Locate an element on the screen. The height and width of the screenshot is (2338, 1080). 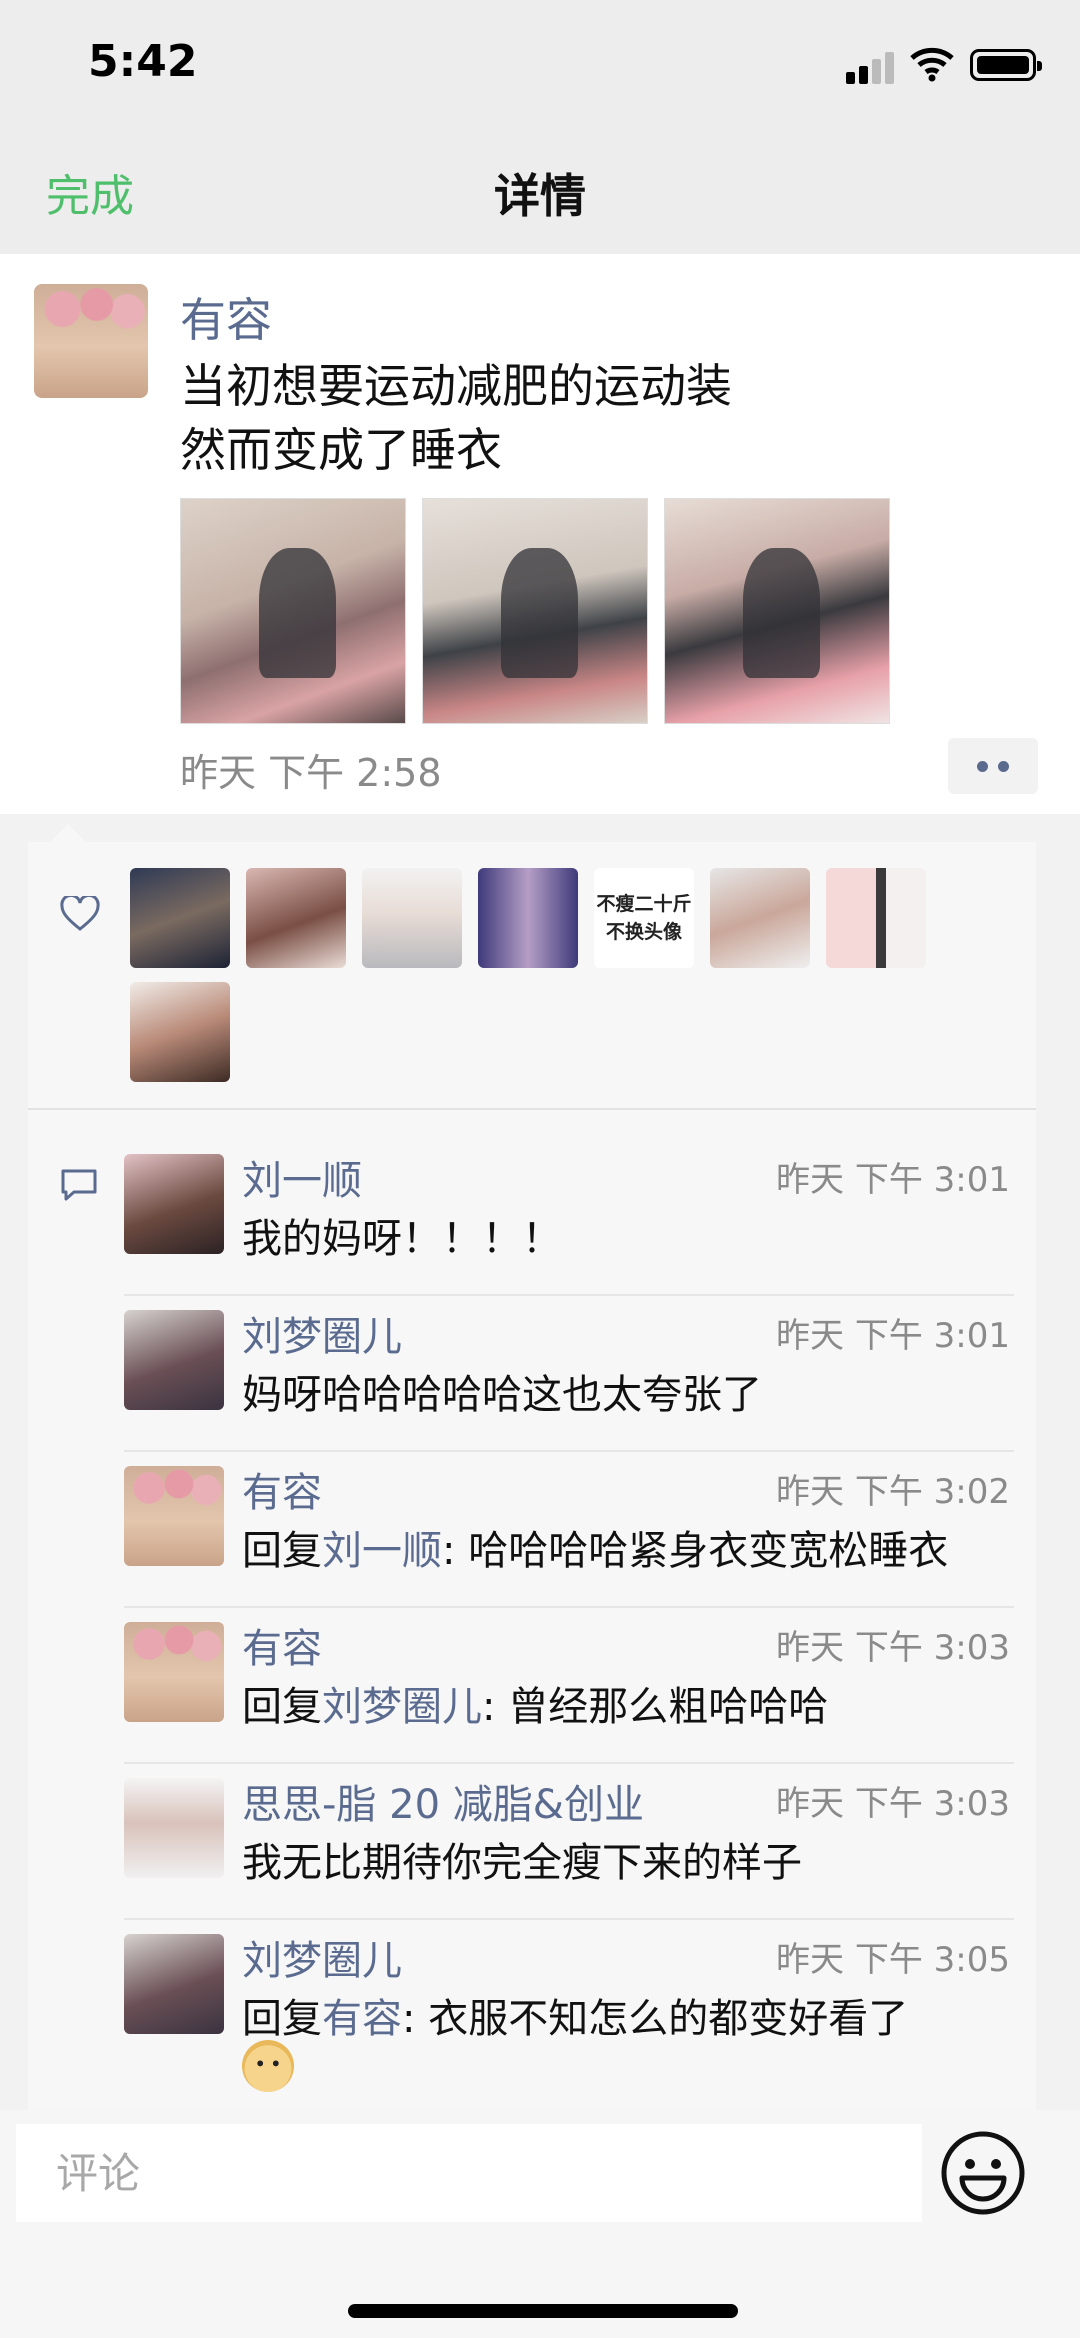
comment-icon is located at coordinates (79, 1185).